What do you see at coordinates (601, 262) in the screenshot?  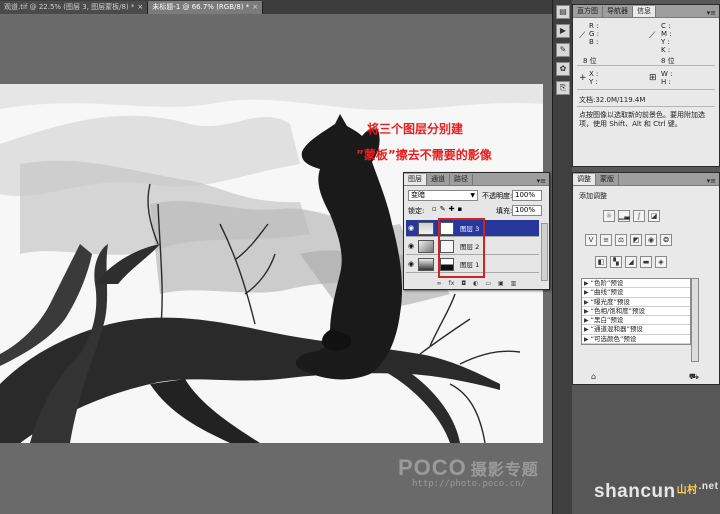 I see `invert-icon: ◧` at bounding box center [601, 262].